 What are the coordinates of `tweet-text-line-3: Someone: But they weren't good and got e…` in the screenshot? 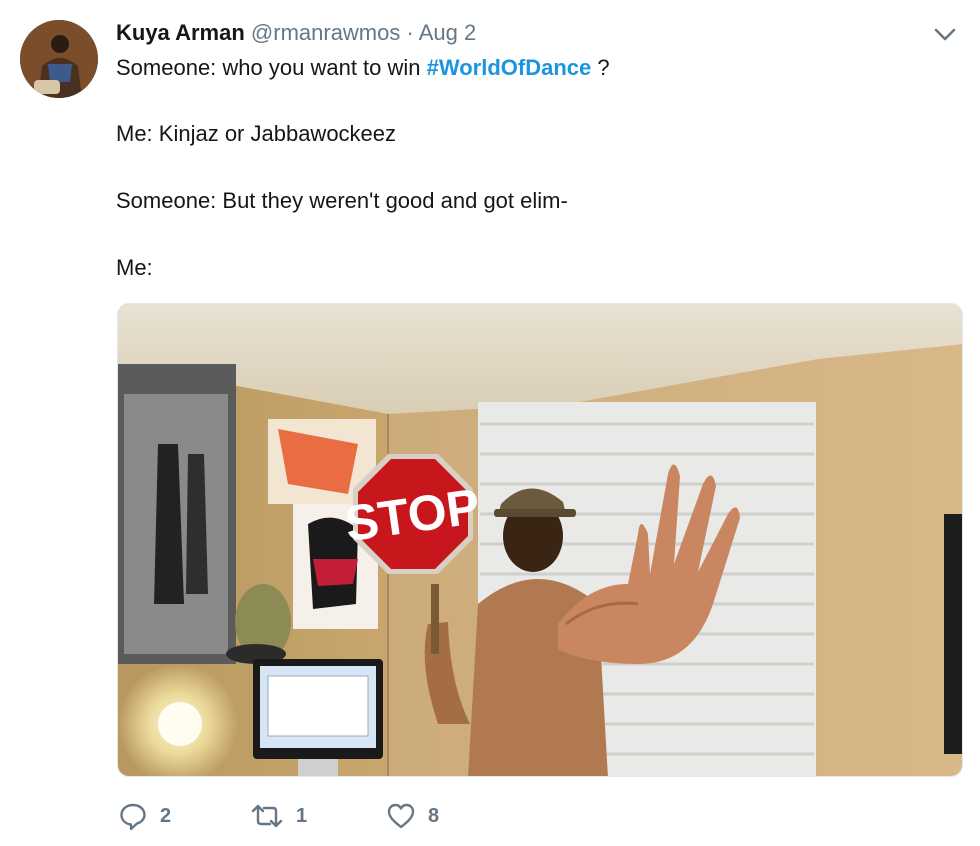 It's located at (342, 200).